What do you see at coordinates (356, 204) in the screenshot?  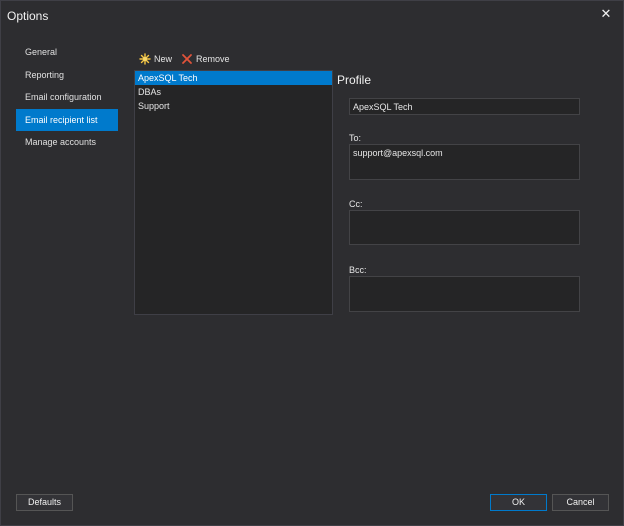 I see `cc-label: Cc:` at bounding box center [356, 204].